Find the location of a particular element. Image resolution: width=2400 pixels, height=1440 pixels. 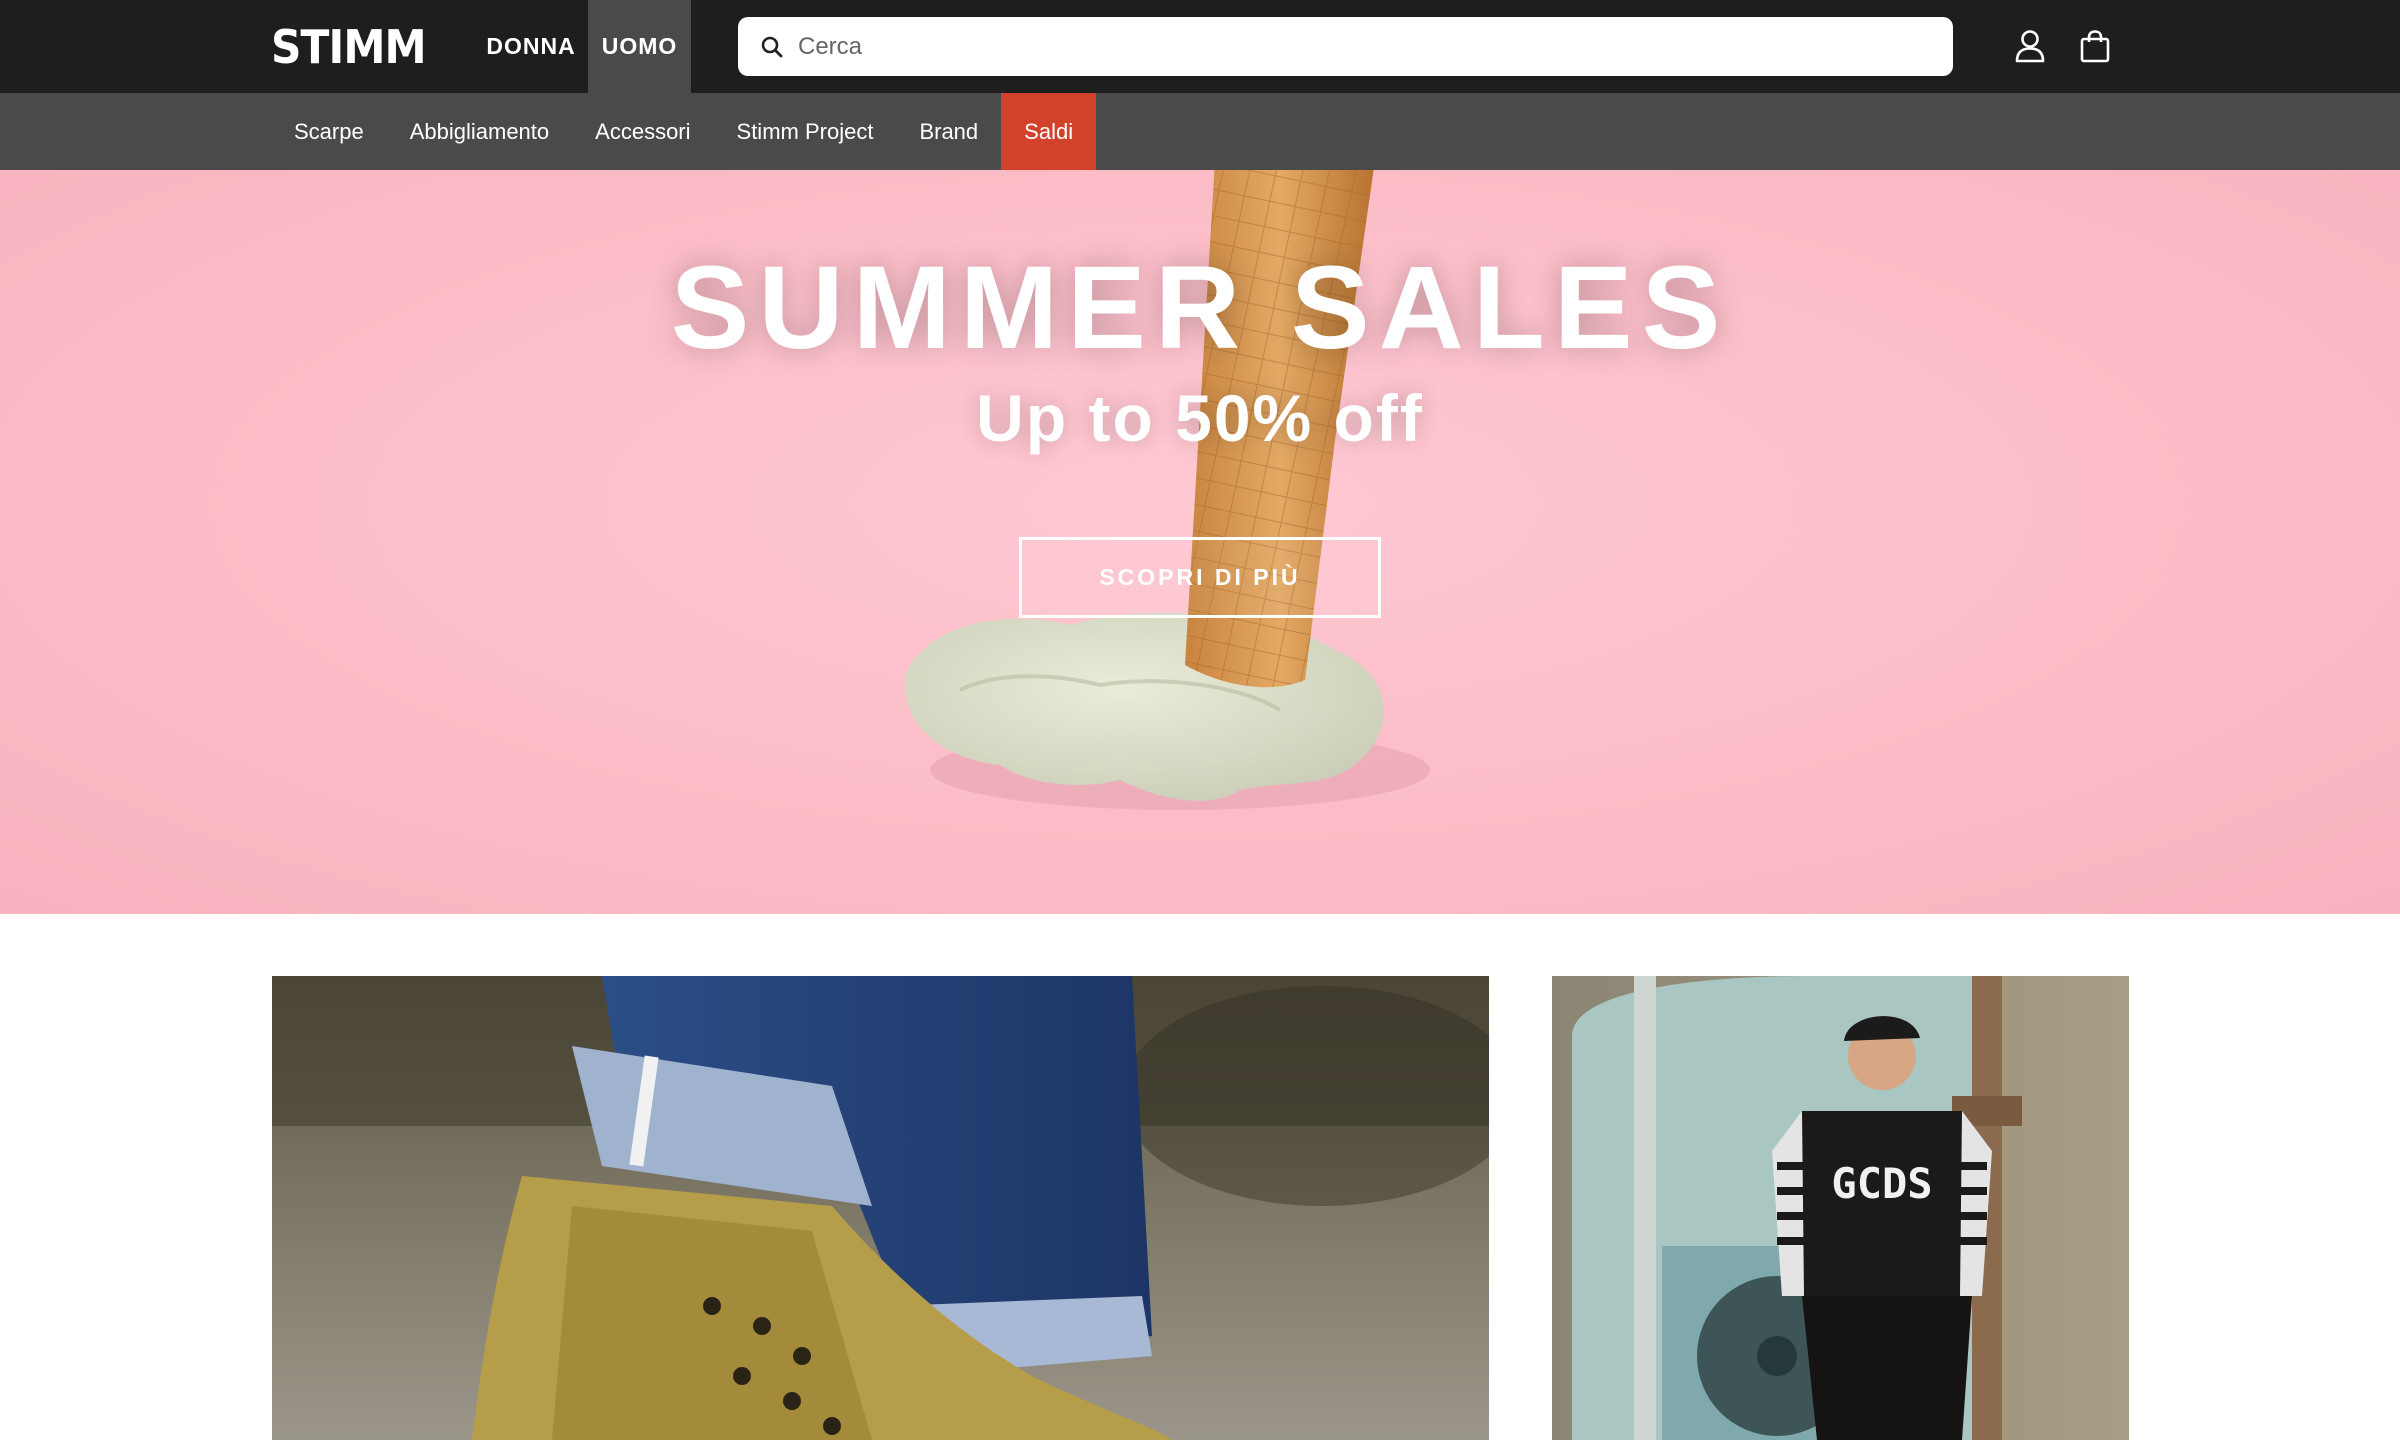

nav-item-stimm-project: Stimm Project is located at coordinates (805, 131).